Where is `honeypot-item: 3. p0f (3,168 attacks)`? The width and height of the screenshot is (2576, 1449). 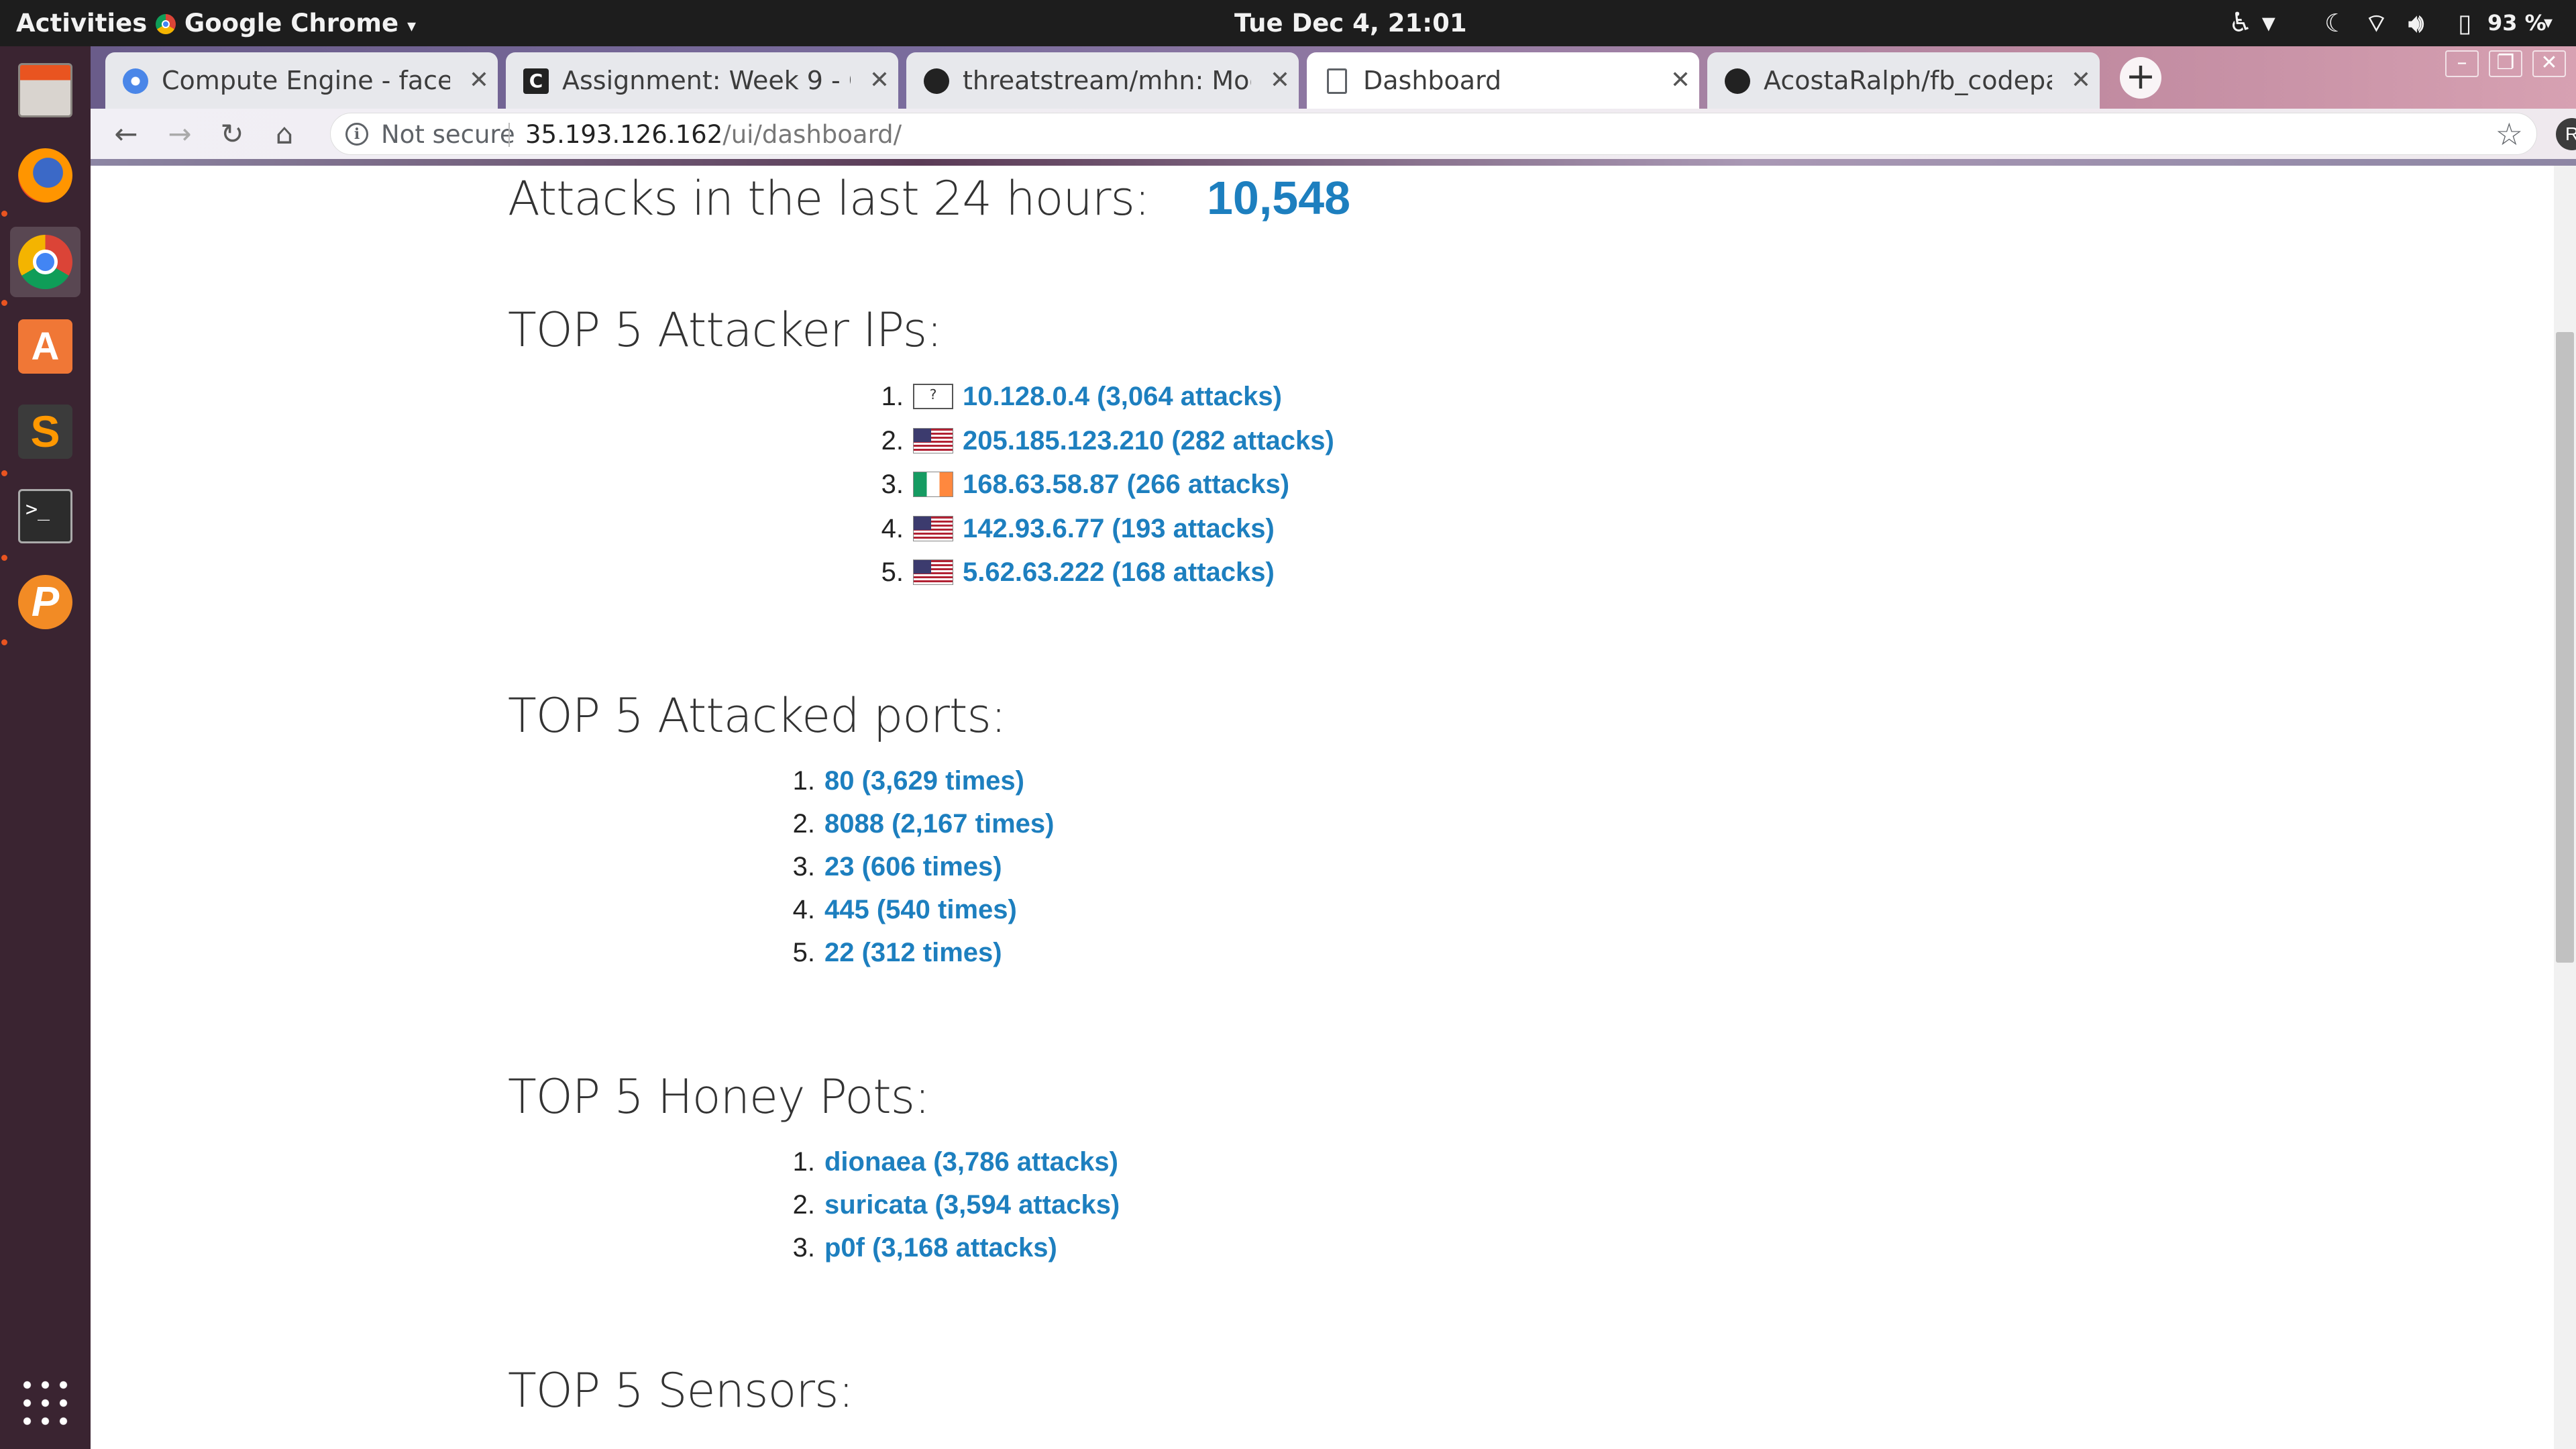 honeypot-item: 3. p0f (3,168 attacks) is located at coordinates (925, 1248).